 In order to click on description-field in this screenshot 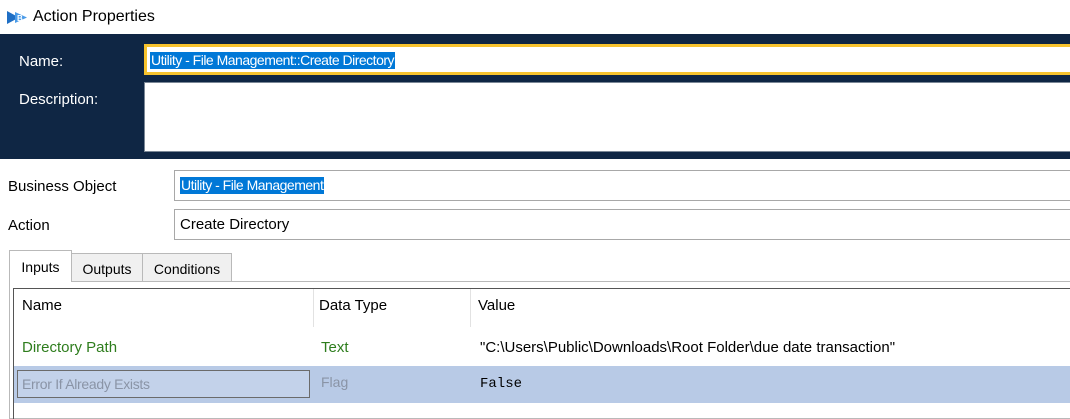, I will do `click(607, 117)`.